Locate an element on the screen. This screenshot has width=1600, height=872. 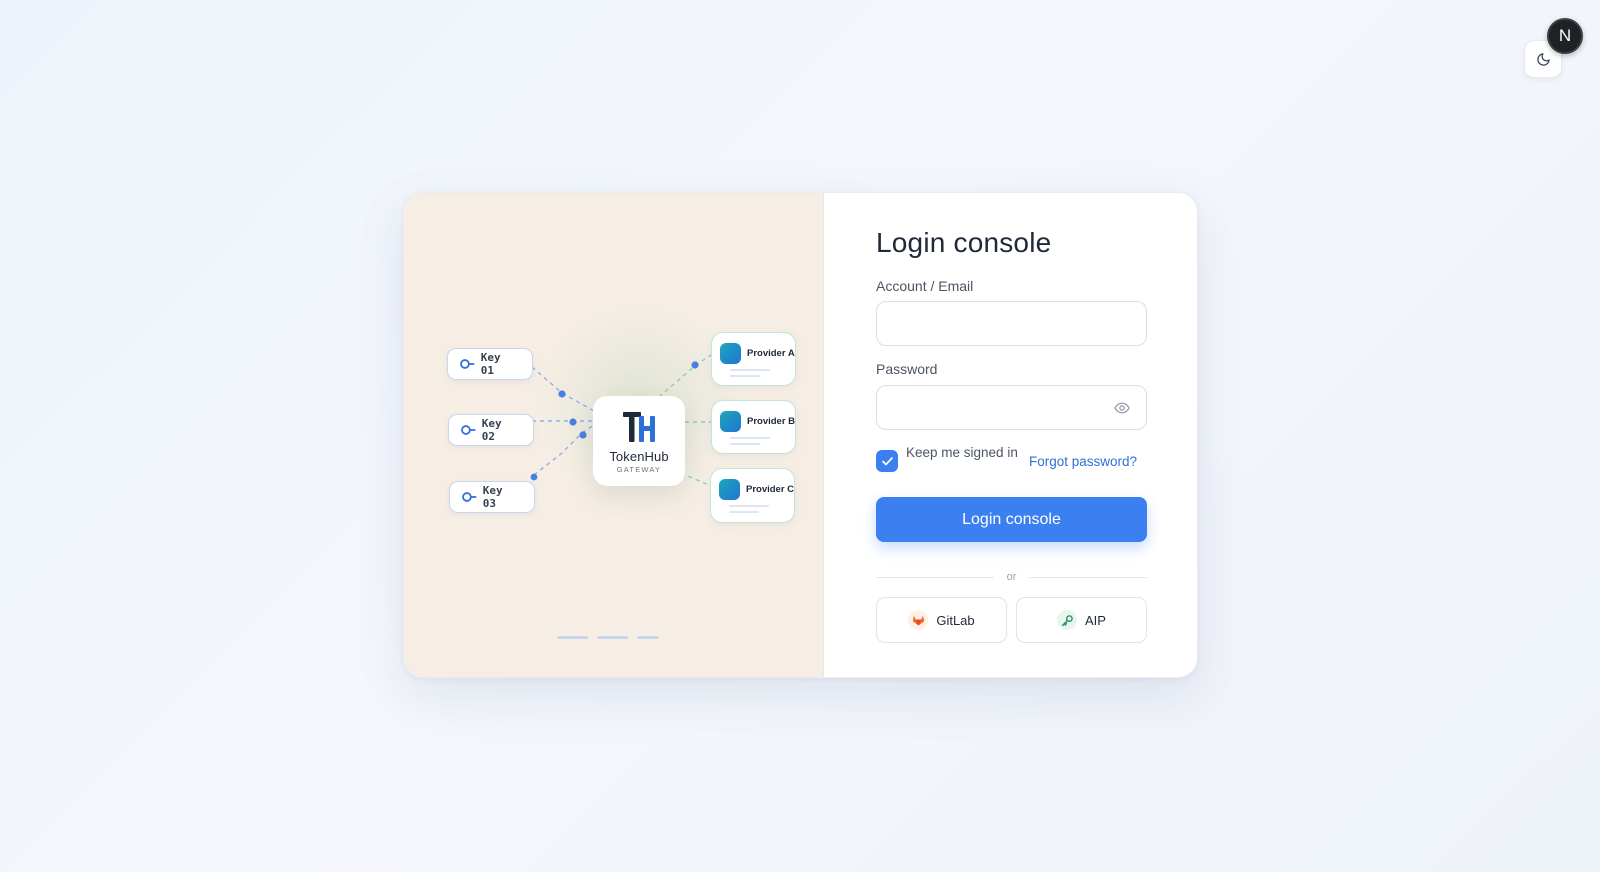
key-label: Key 03 is located at coordinates (492, 497).